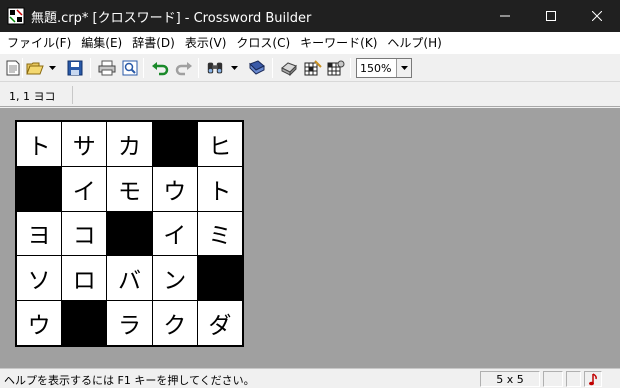 Image resolution: width=620 pixels, height=388 pixels. I want to click on redo-icon, so click(183, 69).